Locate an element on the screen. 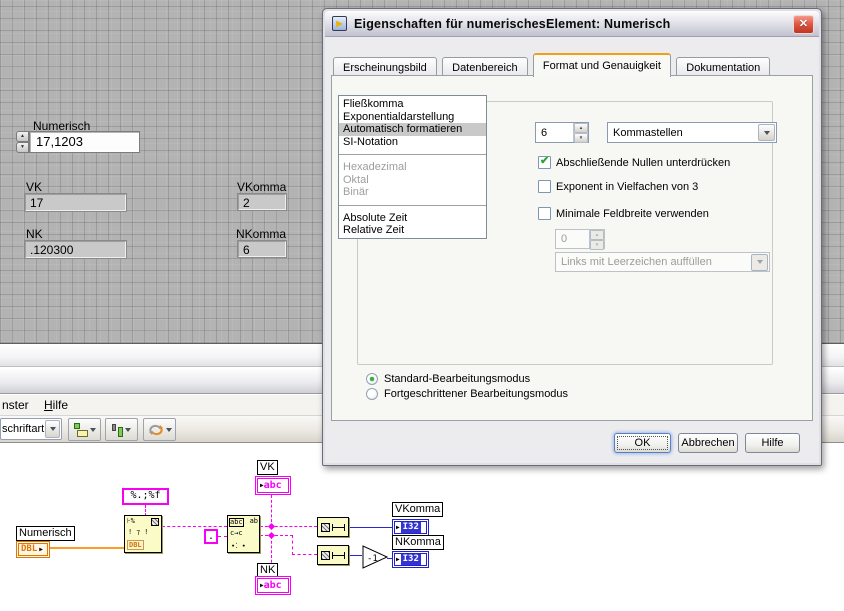  distribute-objects-button is located at coordinates (121, 429).